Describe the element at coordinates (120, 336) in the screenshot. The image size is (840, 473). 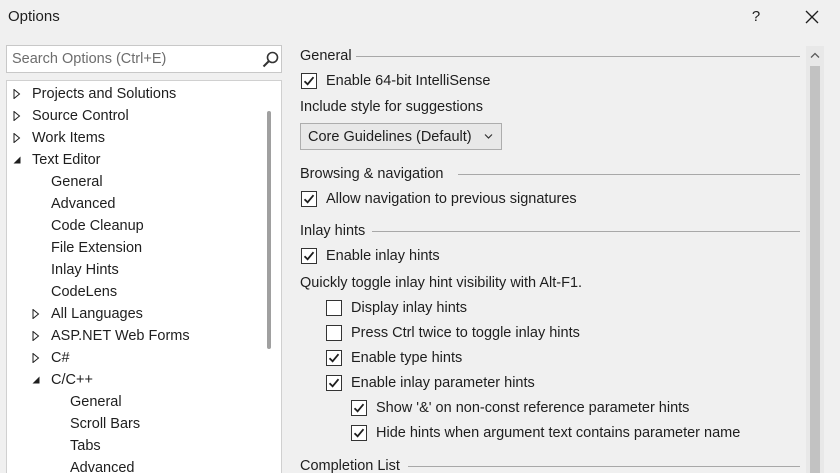
I see `tree-item-label: ASP.NET Web Forms` at that location.